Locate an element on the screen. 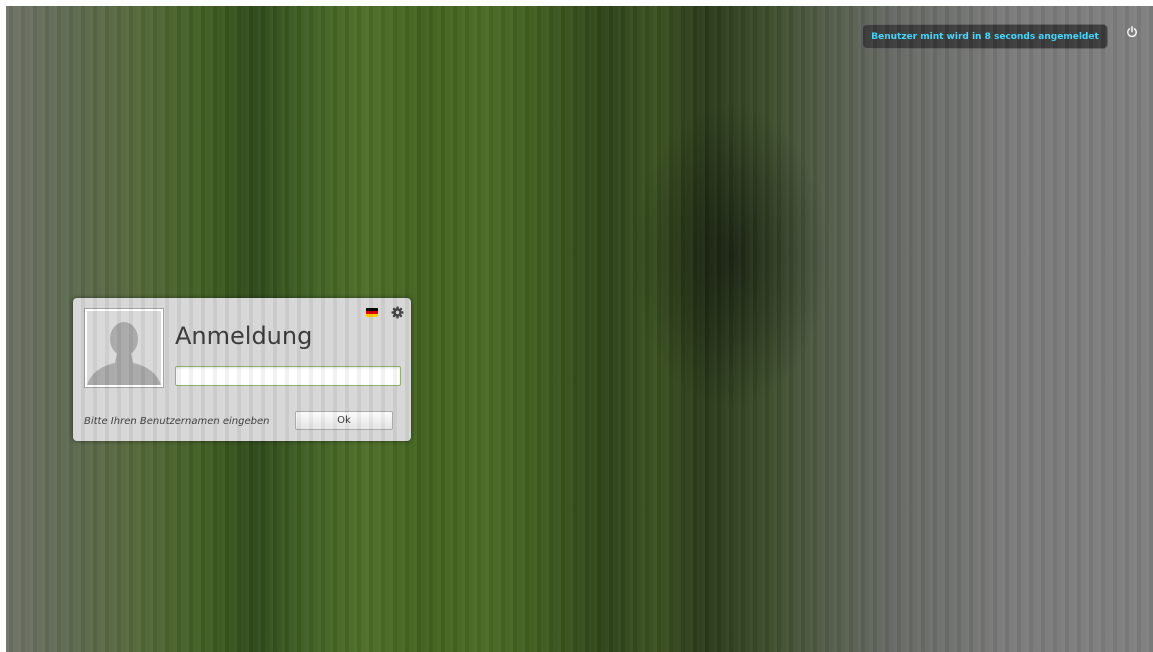 Image resolution: width=1153 pixels, height=652 pixels. user-silhouette-icon is located at coordinates (124, 348).